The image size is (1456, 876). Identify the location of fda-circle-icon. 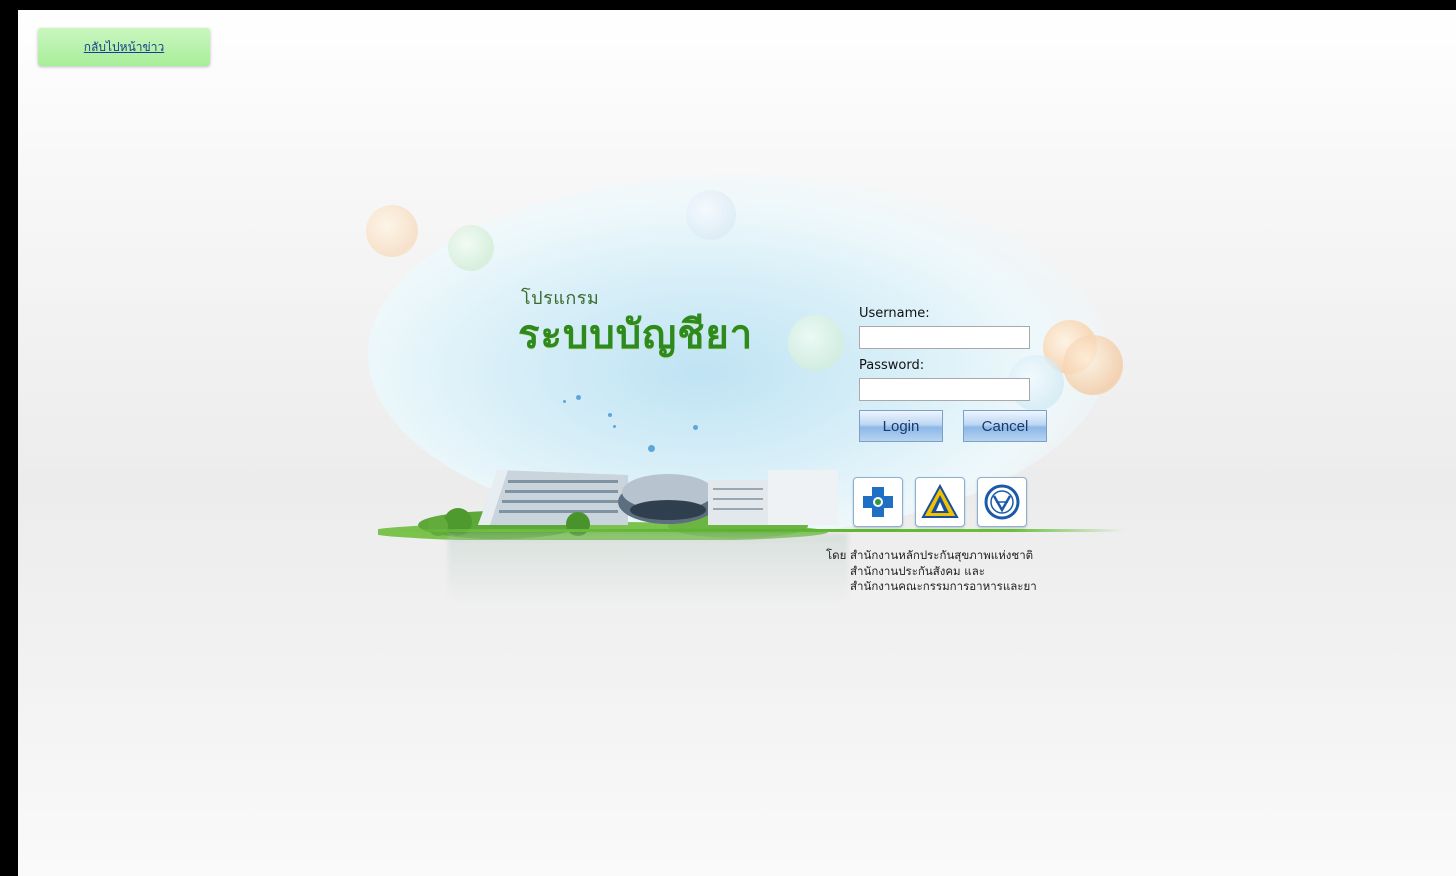
(1002, 502).